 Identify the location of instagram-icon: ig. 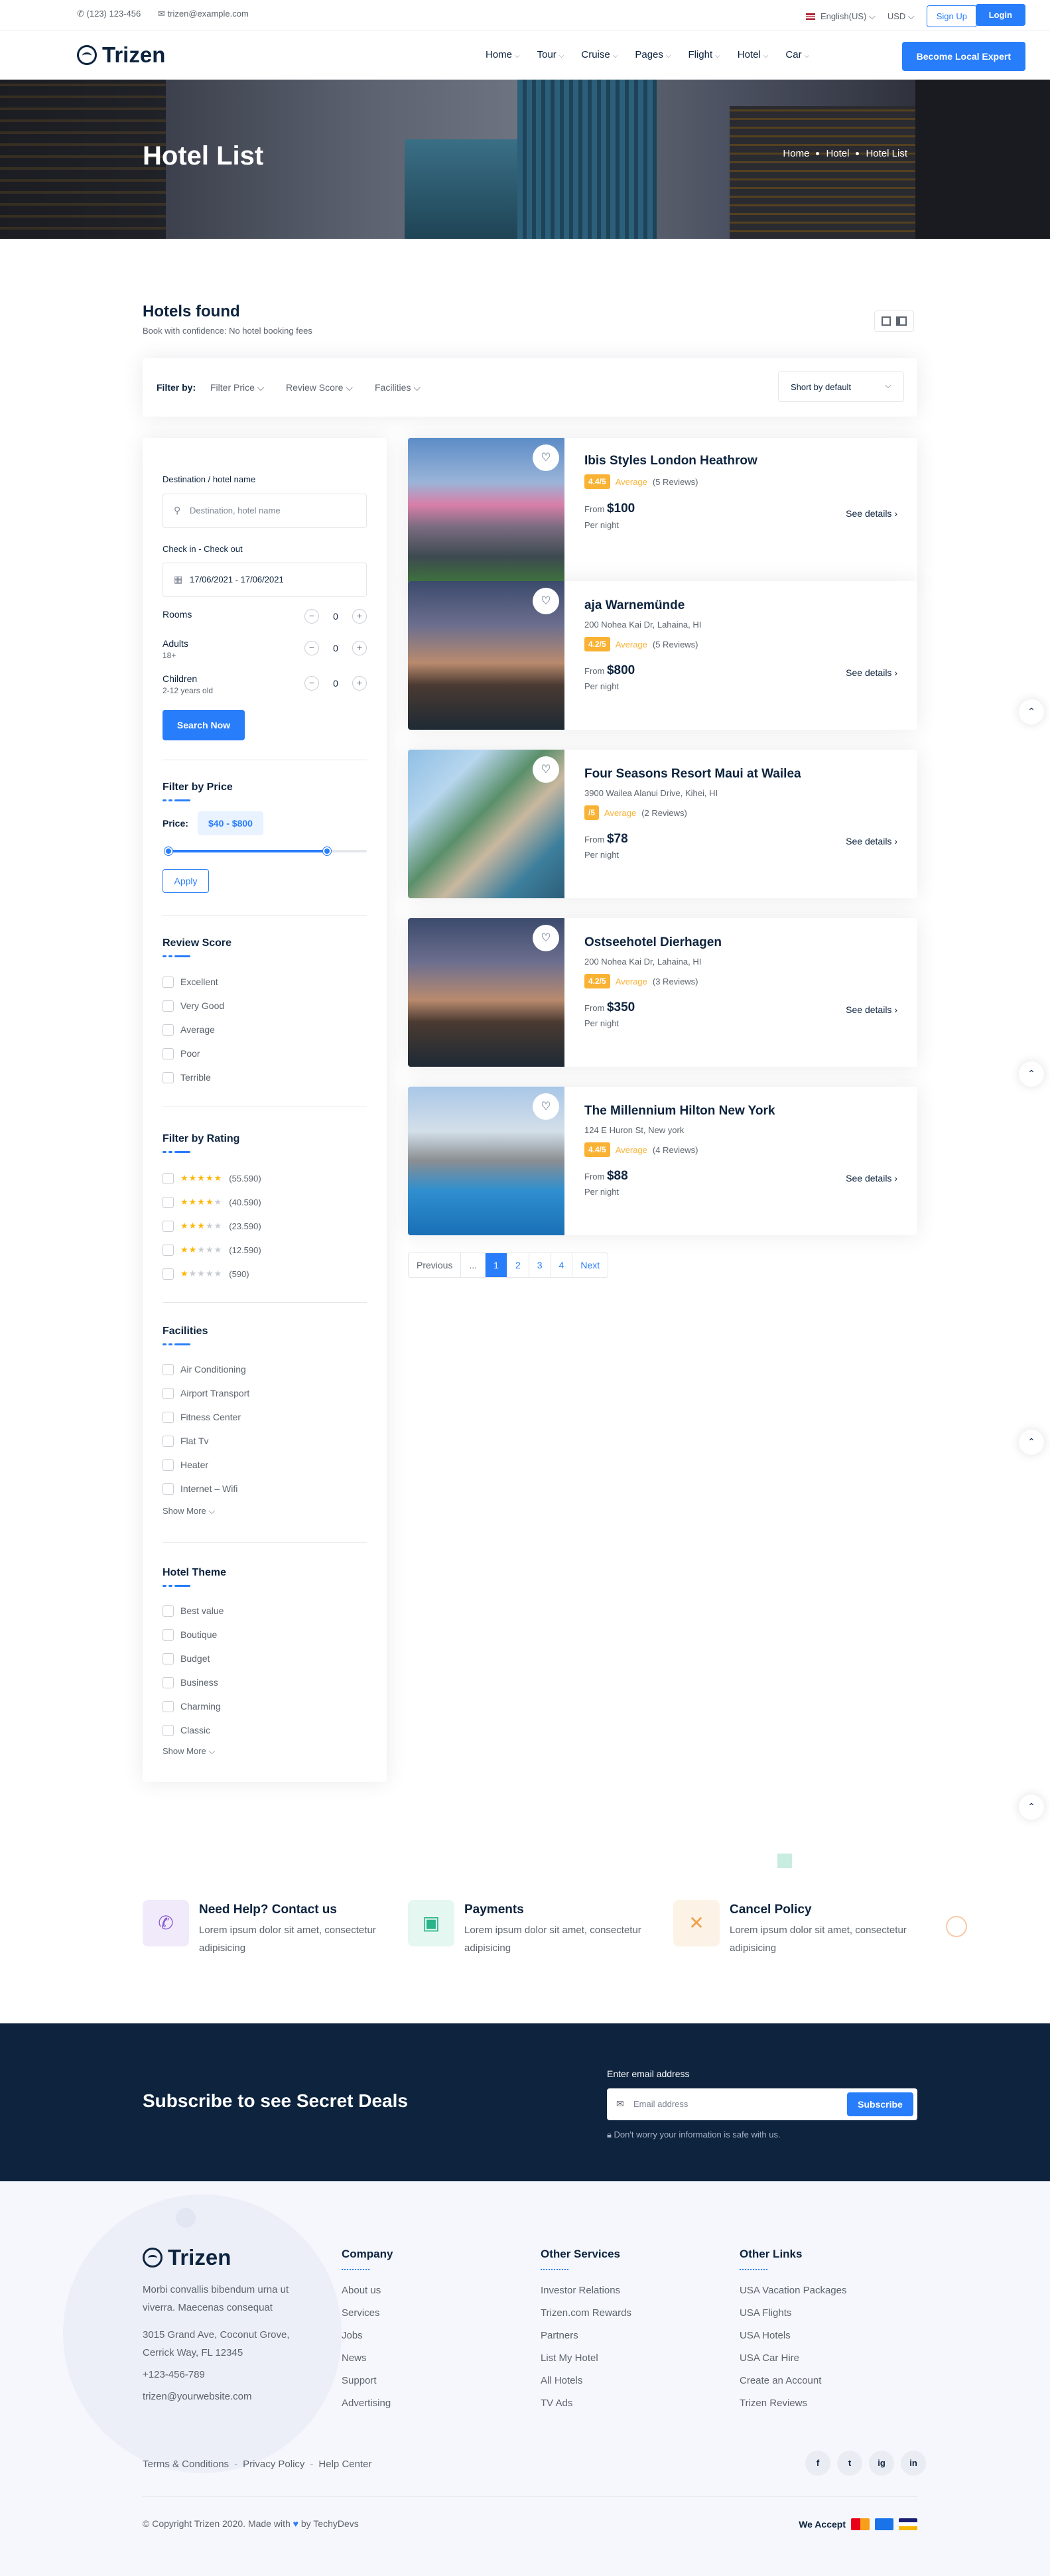
(881, 2463).